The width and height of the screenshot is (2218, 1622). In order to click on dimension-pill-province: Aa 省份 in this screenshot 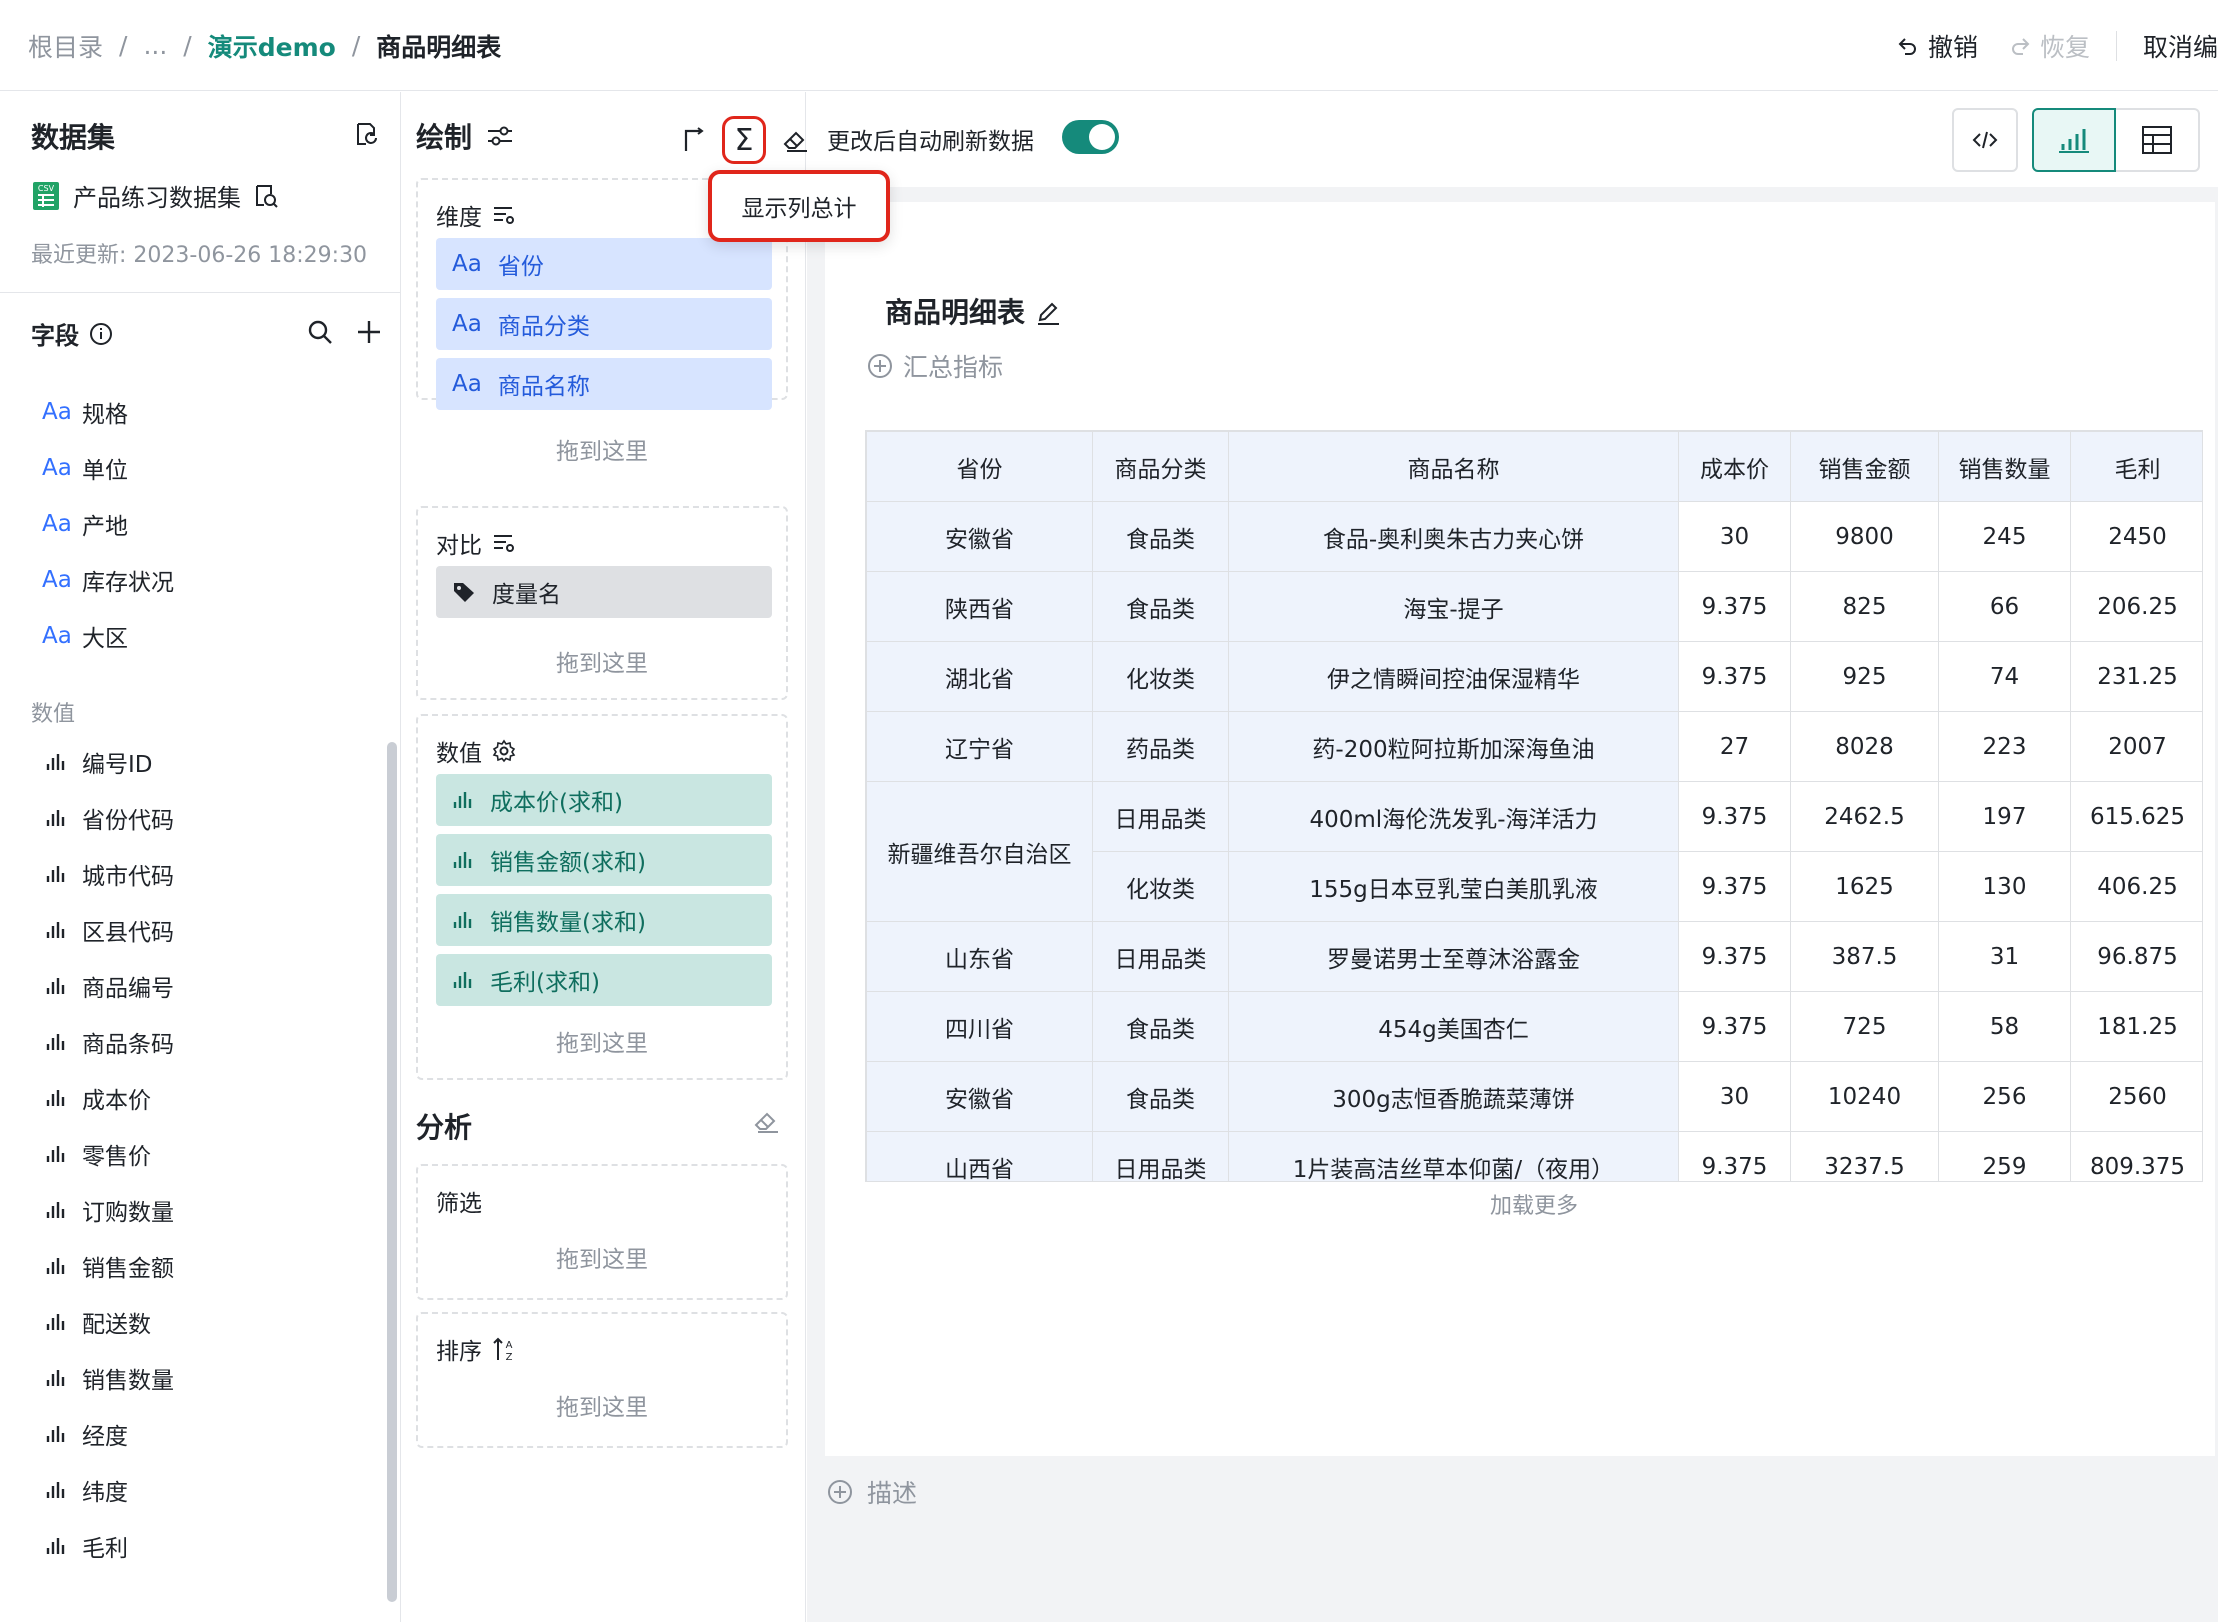, I will do `click(604, 264)`.